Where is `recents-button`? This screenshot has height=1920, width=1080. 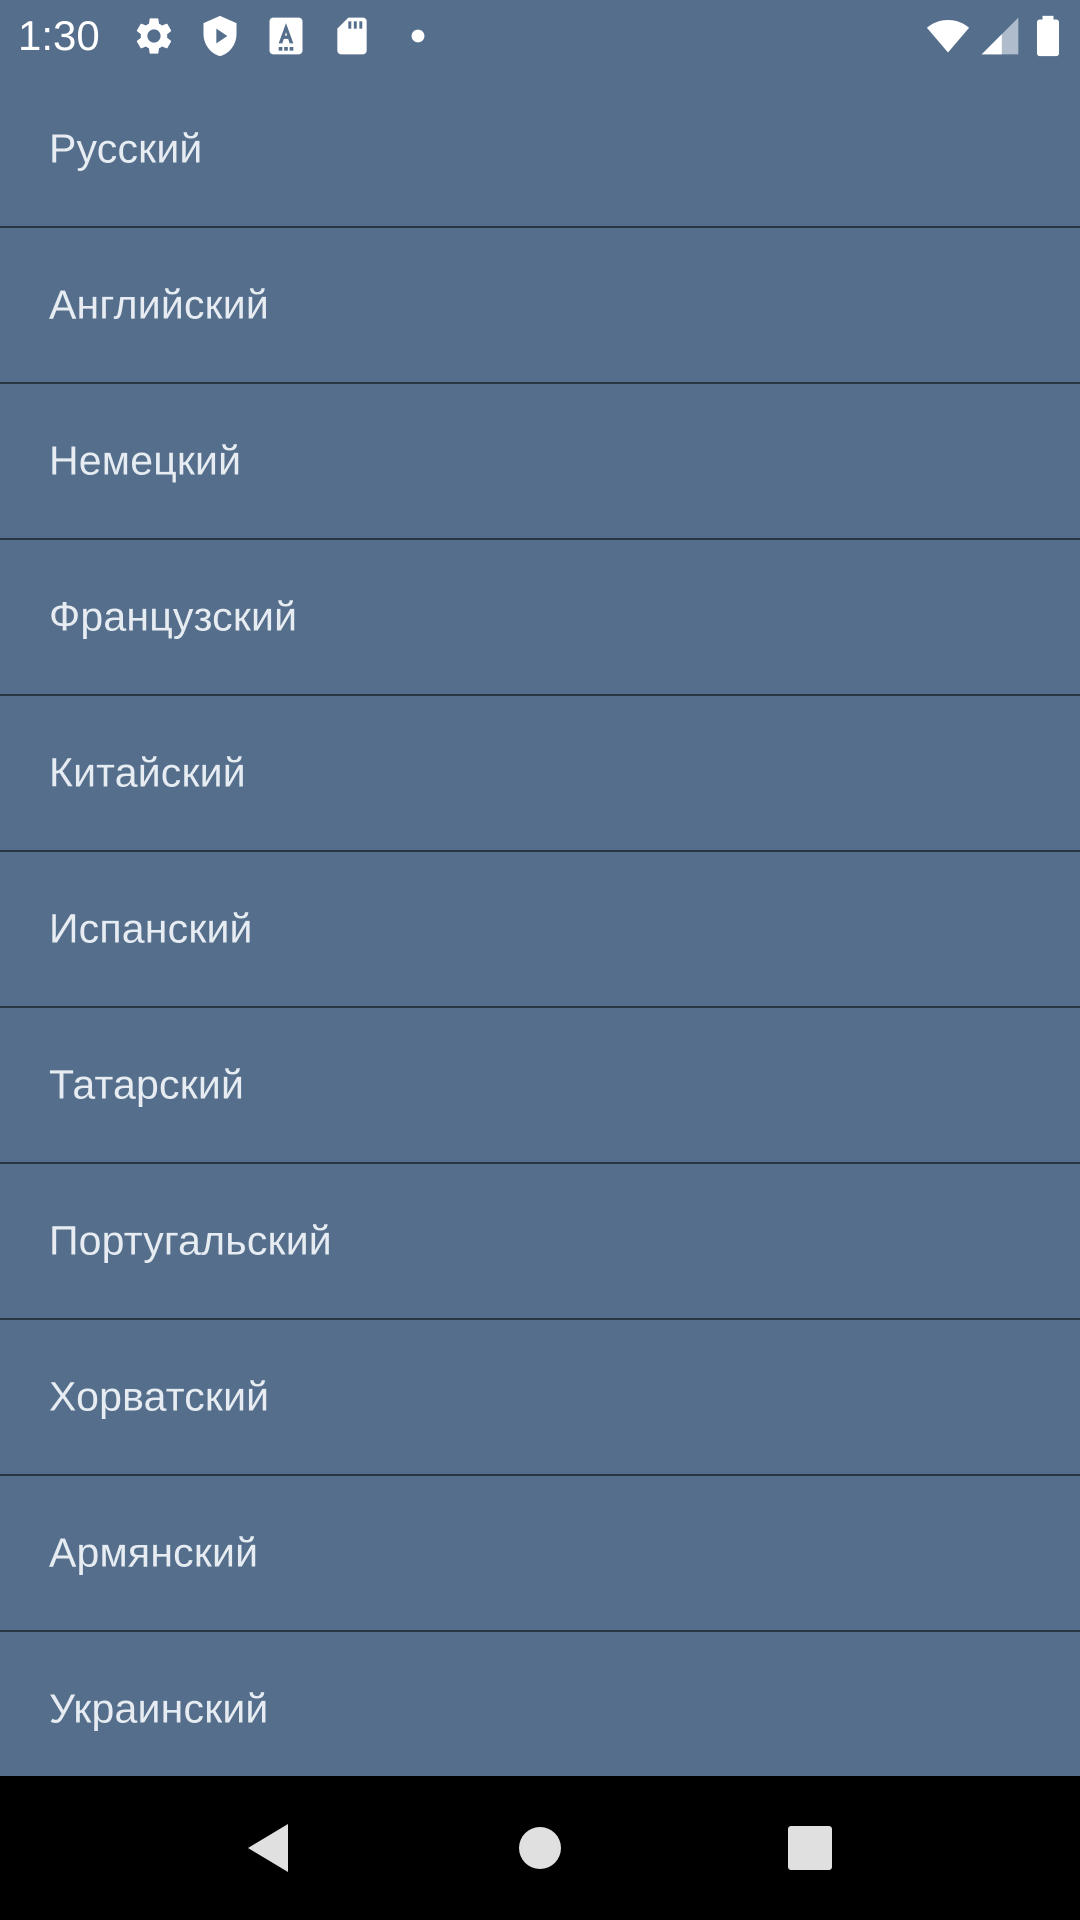 recents-button is located at coordinates (810, 1848).